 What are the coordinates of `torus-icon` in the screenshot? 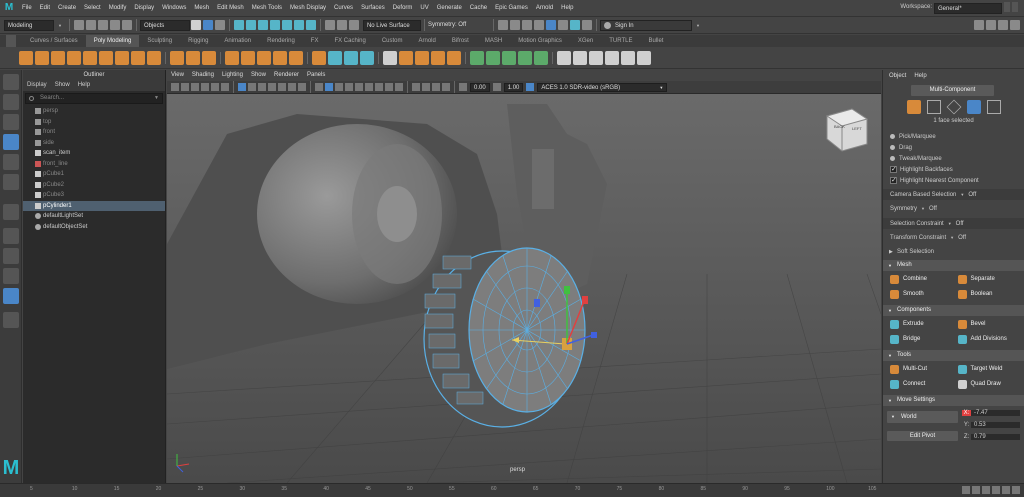 It's located at (90, 57).